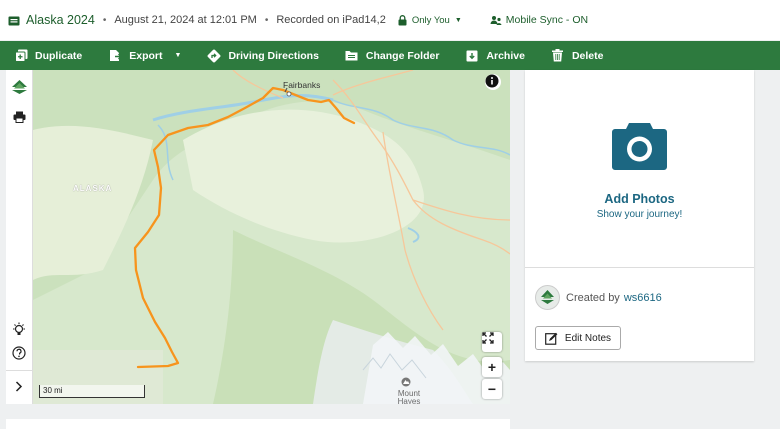  Describe the element at coordinates (115, 56) in the screenshot. I see `export-icon` at that location.